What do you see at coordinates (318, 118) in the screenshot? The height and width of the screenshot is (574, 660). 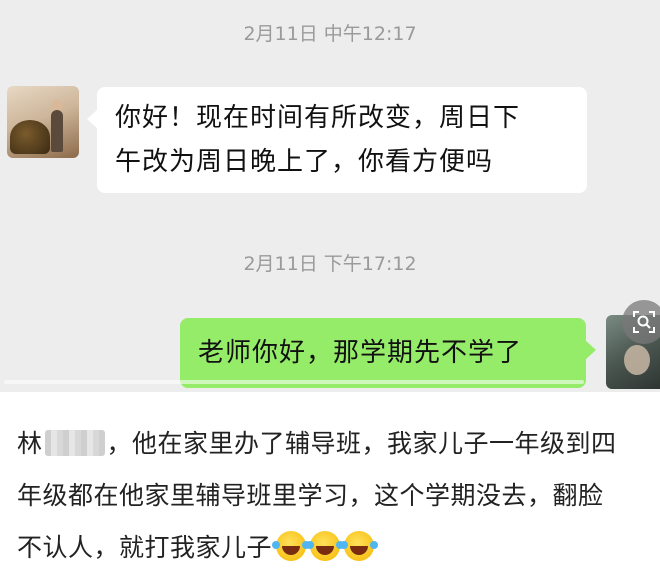 I see `received-message-line: 你好！现在时间有所改变，周日下` at bounding box center [318, 118].